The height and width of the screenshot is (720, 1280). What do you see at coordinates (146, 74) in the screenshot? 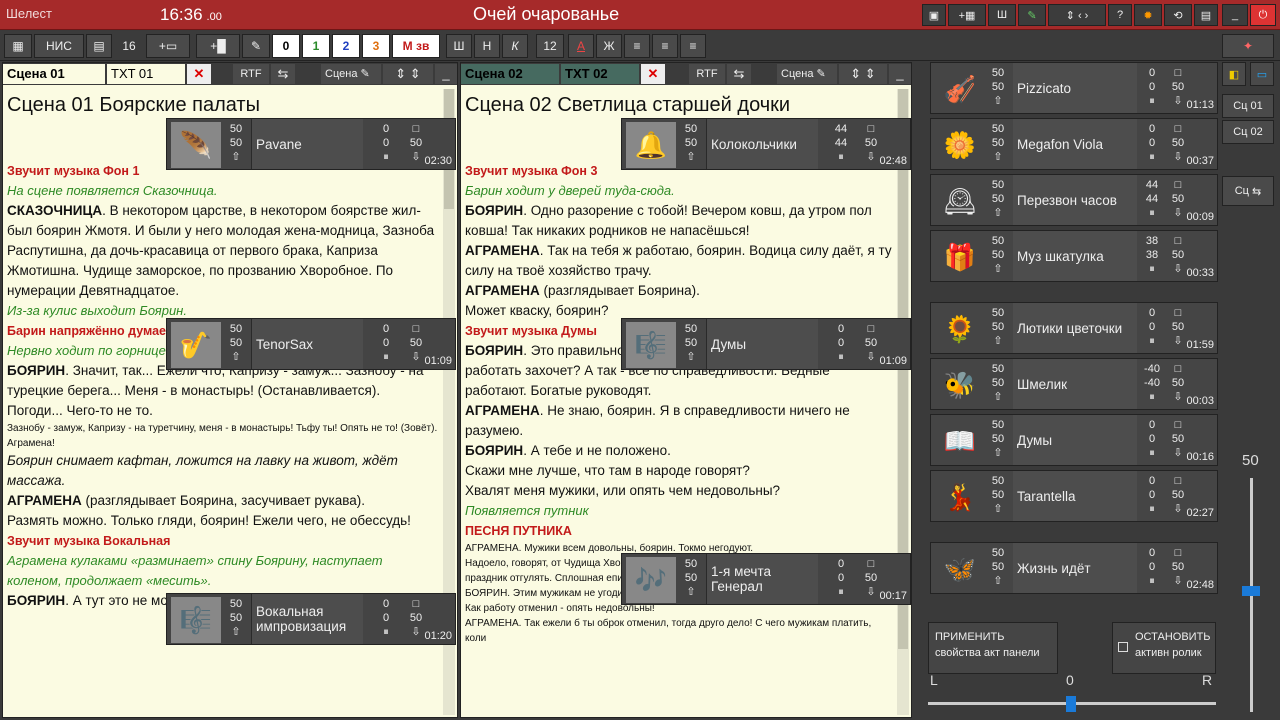
I see `tab-txt-01: TXT 01` at bounding box center [146, 74].